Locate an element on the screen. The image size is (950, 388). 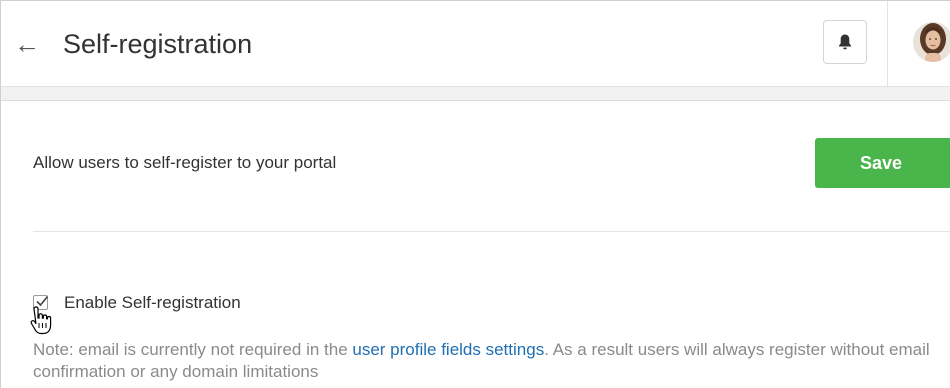
page-title: Self-registration is located at coordinates (158, 44).